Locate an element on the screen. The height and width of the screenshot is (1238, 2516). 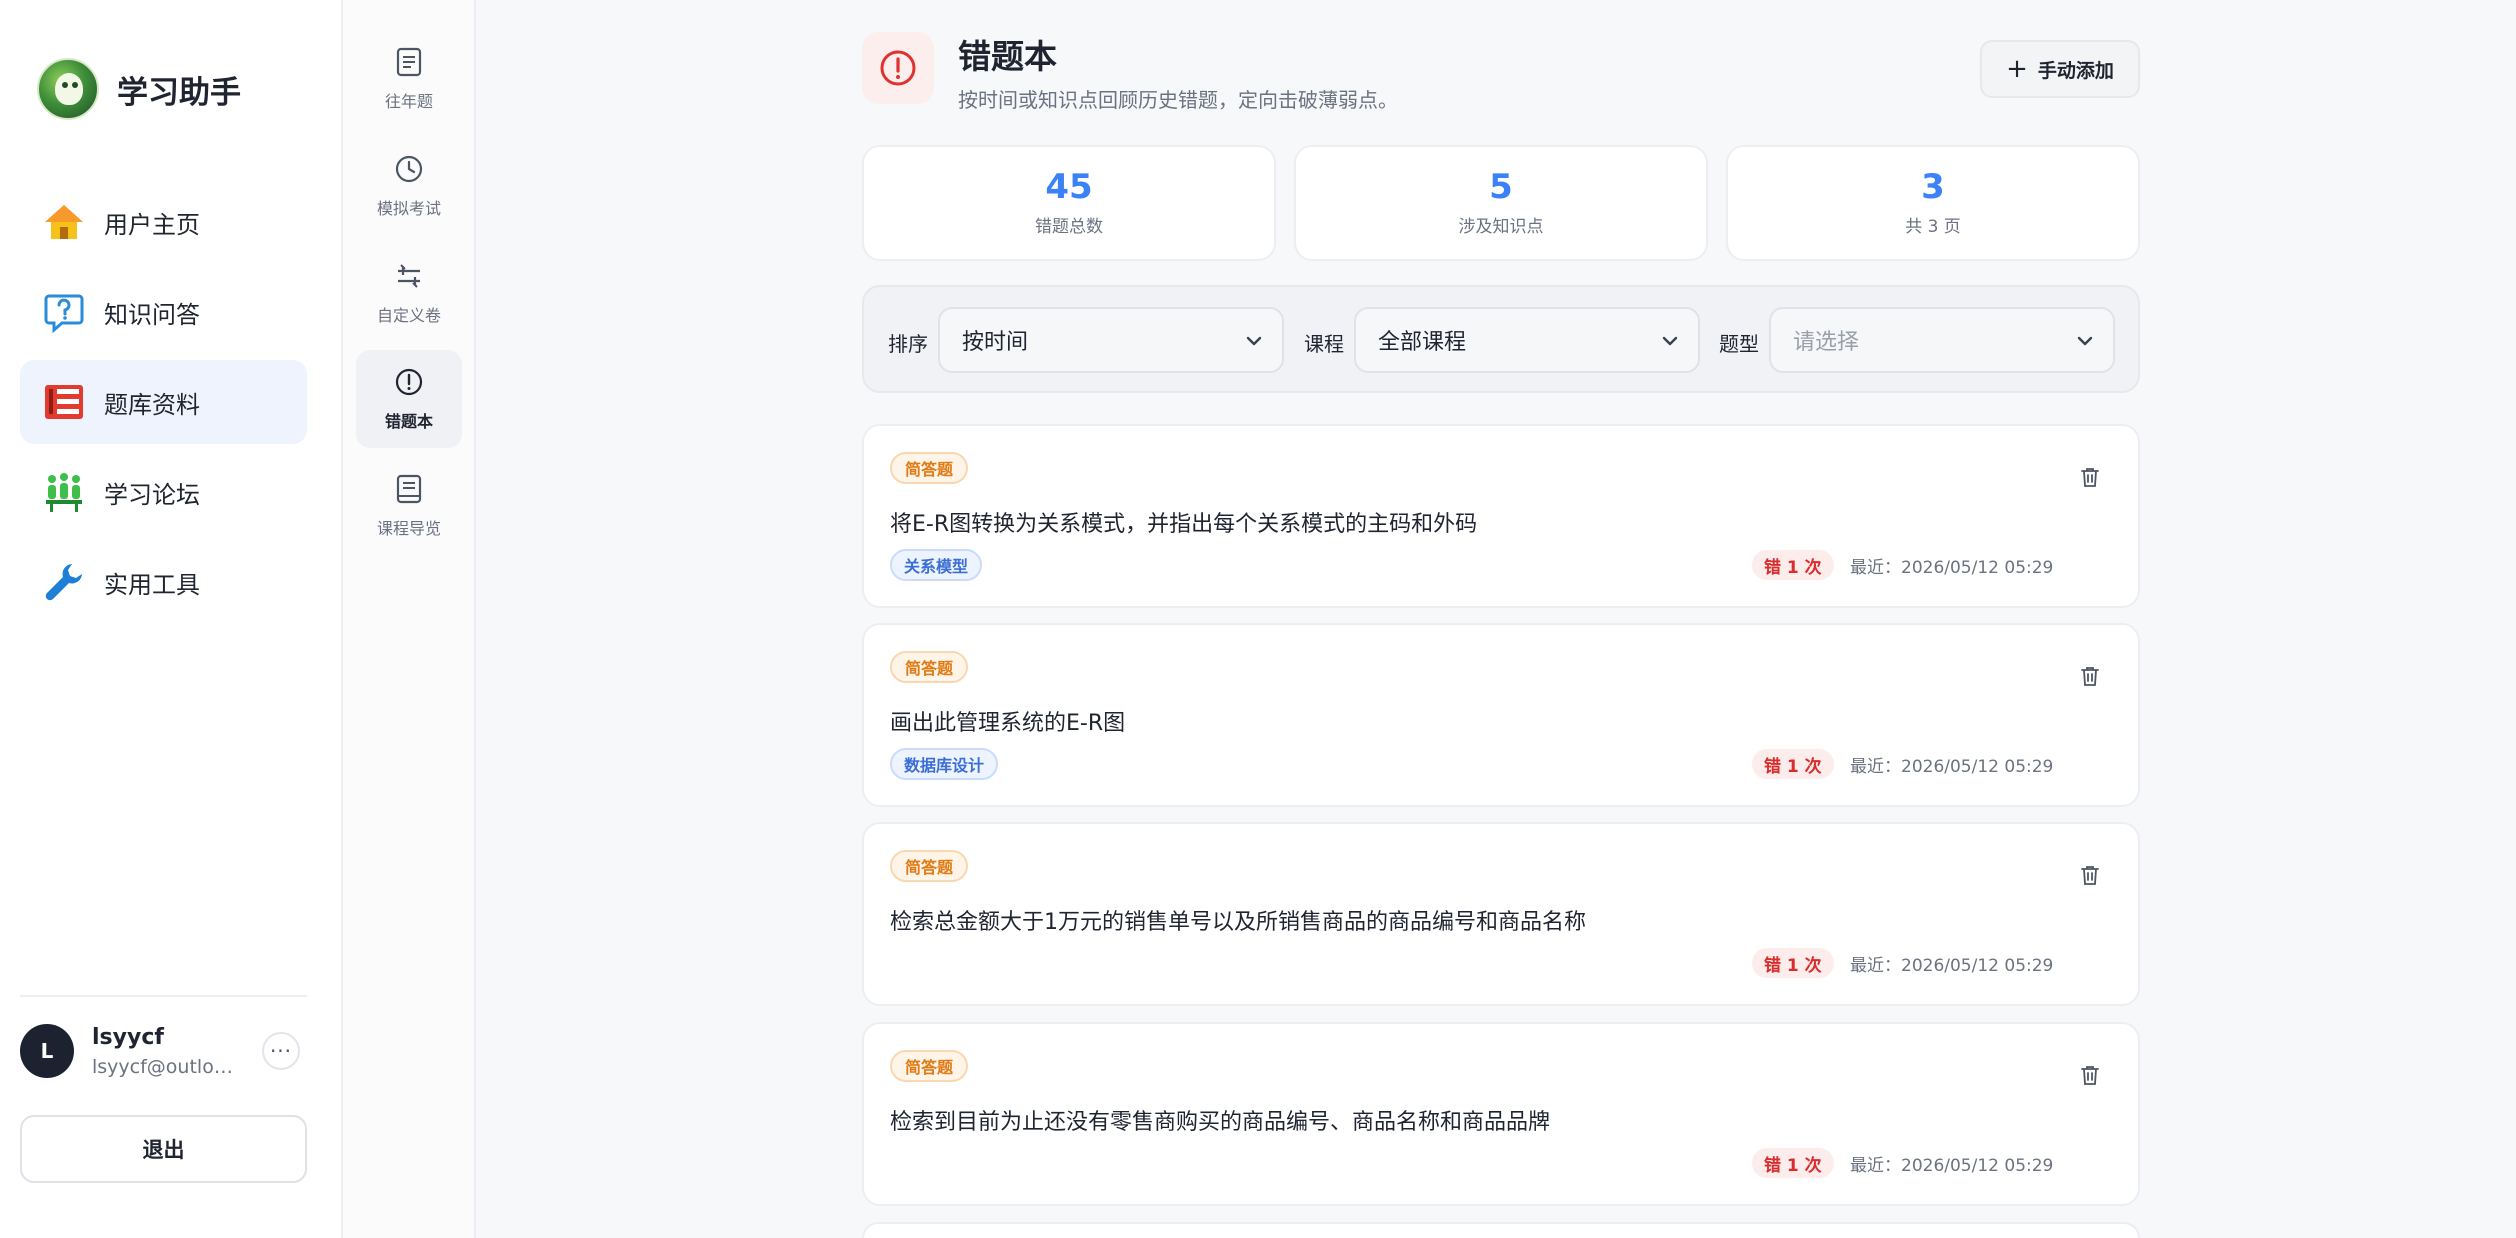
question-text: 将E-R图转换为关系模式，并指出每个关系模式的主码和外码 is located at coordinates (1184, 524).